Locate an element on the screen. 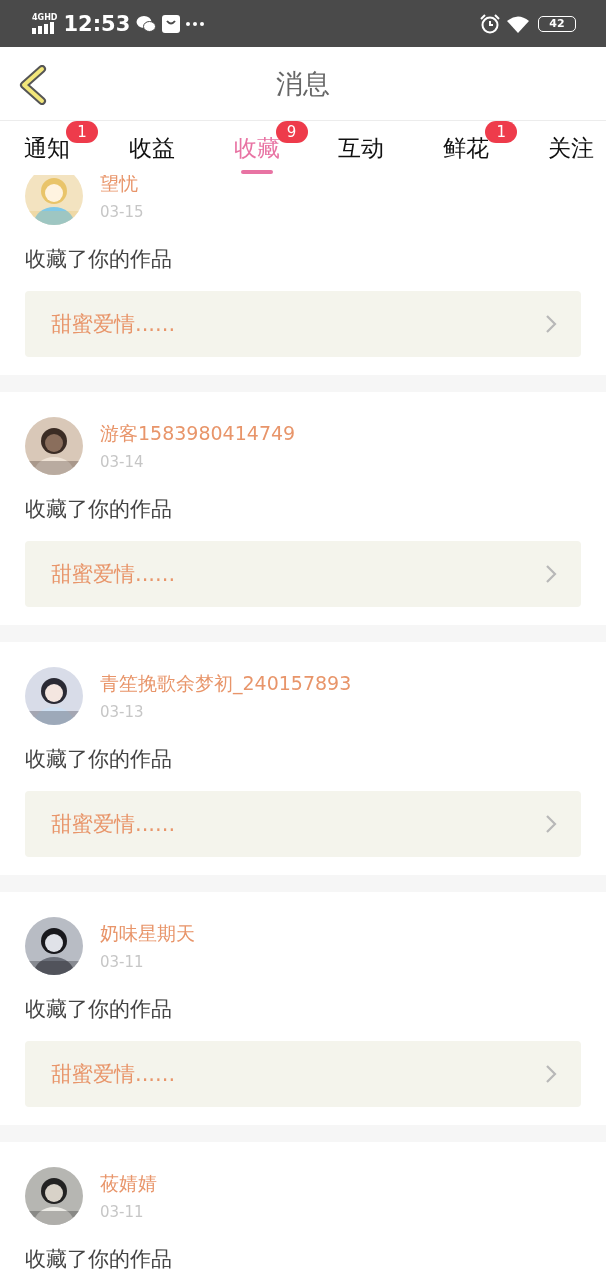 The image size is (606, 1280). more-icon is located at coordinates (195, 23).